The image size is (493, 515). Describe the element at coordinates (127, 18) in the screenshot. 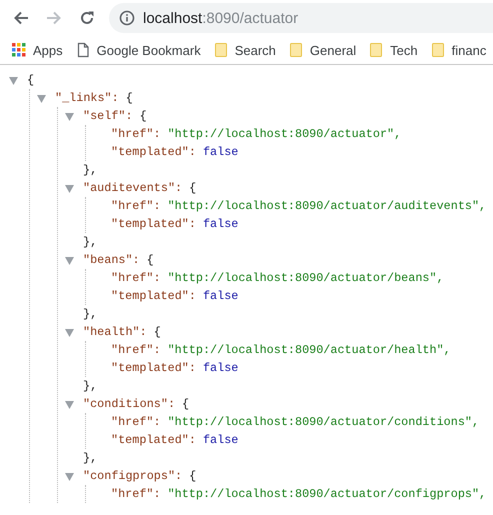

I see `info-icon` at that location.